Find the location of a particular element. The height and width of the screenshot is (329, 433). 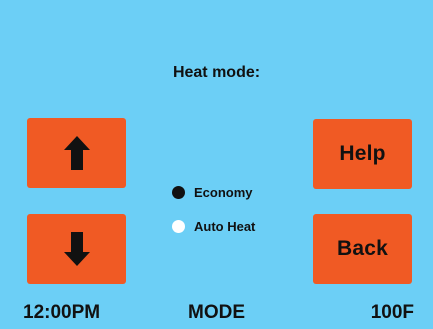

arrow-up-icon is located at coordinates (76, 153).